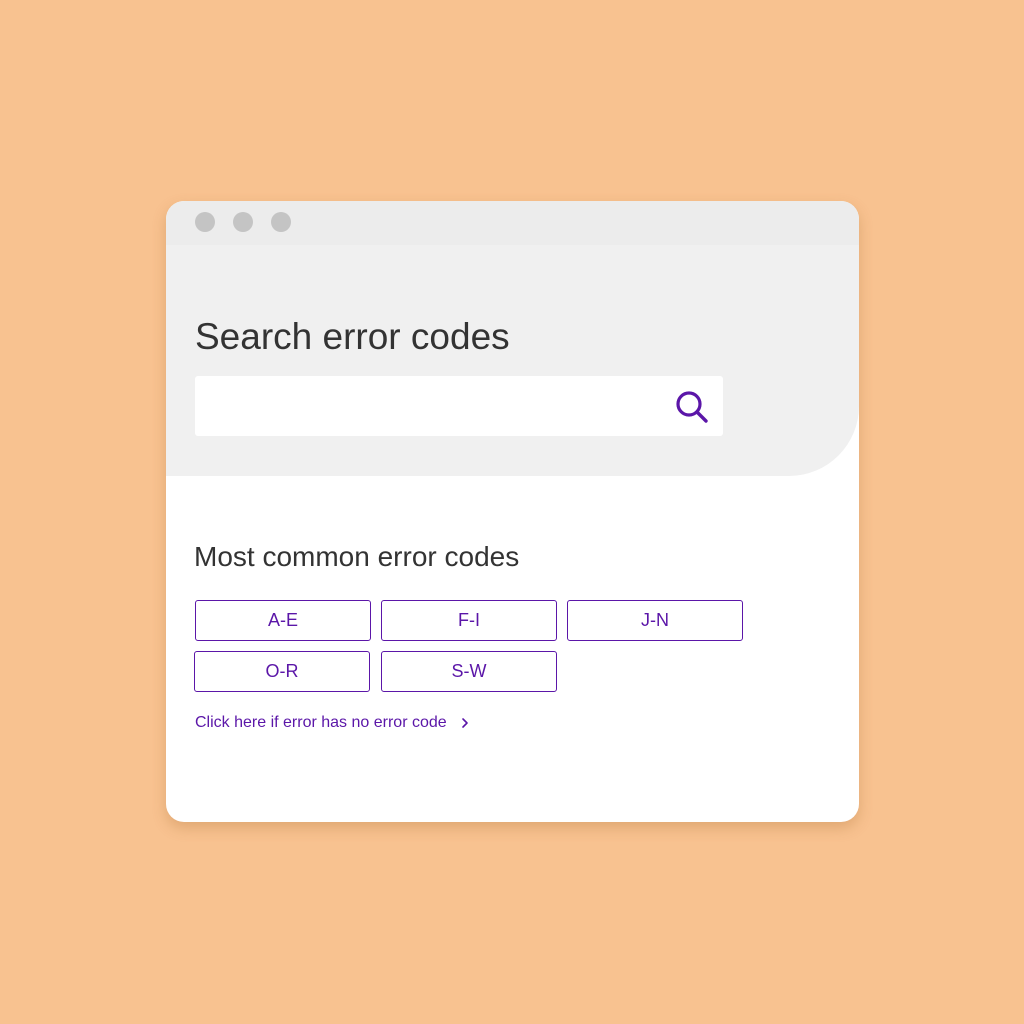  Describe the element at coordinates (281, 222) in the screenshot. I see `window-control-maximize` at that location.